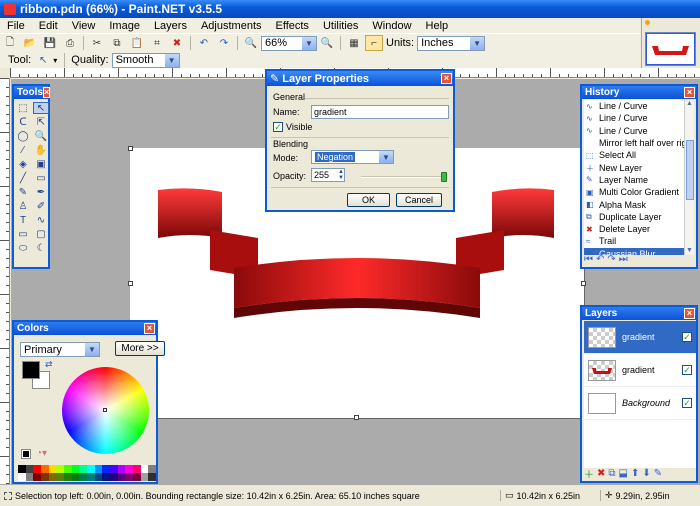 Image resolution: width=700 pixels, height=506 pixels. I want to click on open-file-icon: 📂, so click(30, 43).